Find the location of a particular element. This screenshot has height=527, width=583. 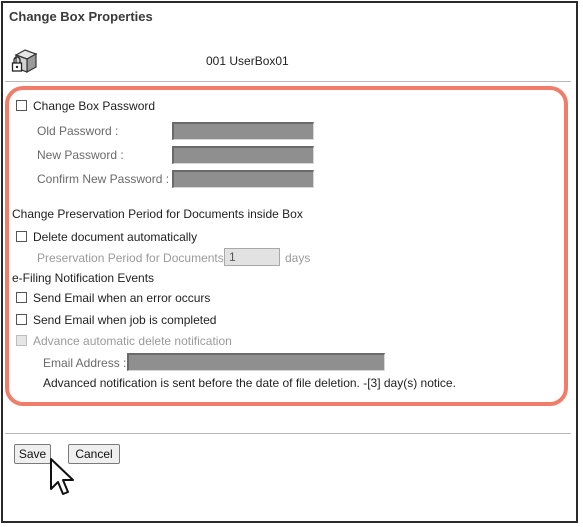

email-address-label: Email Address : is located at coordinates (85, 363).